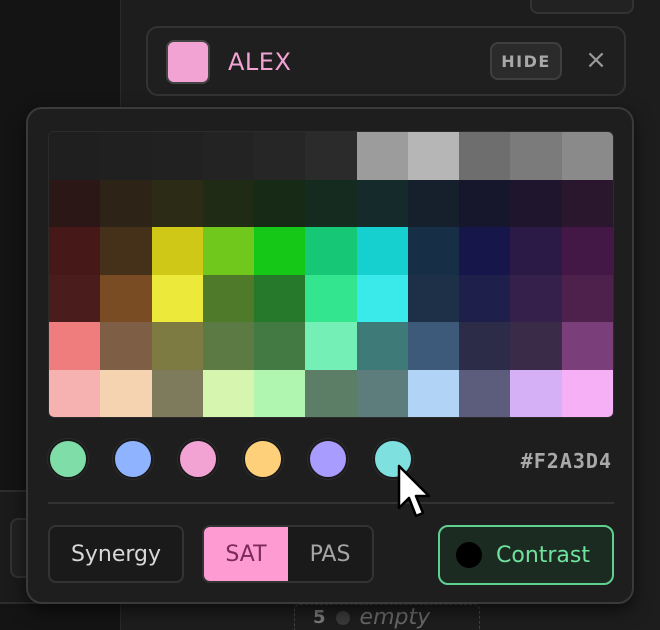 The height and width of the screenshot is (630, 660). I want to click on mode-toggle: SAT PAS, so click(288, 554).